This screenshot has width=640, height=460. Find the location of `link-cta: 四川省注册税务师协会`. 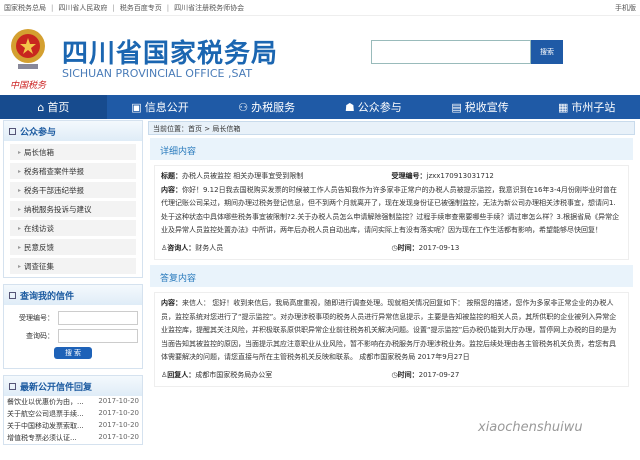

link-cta: 四川省注册税务师协会 is located at coordinates (209, 8).